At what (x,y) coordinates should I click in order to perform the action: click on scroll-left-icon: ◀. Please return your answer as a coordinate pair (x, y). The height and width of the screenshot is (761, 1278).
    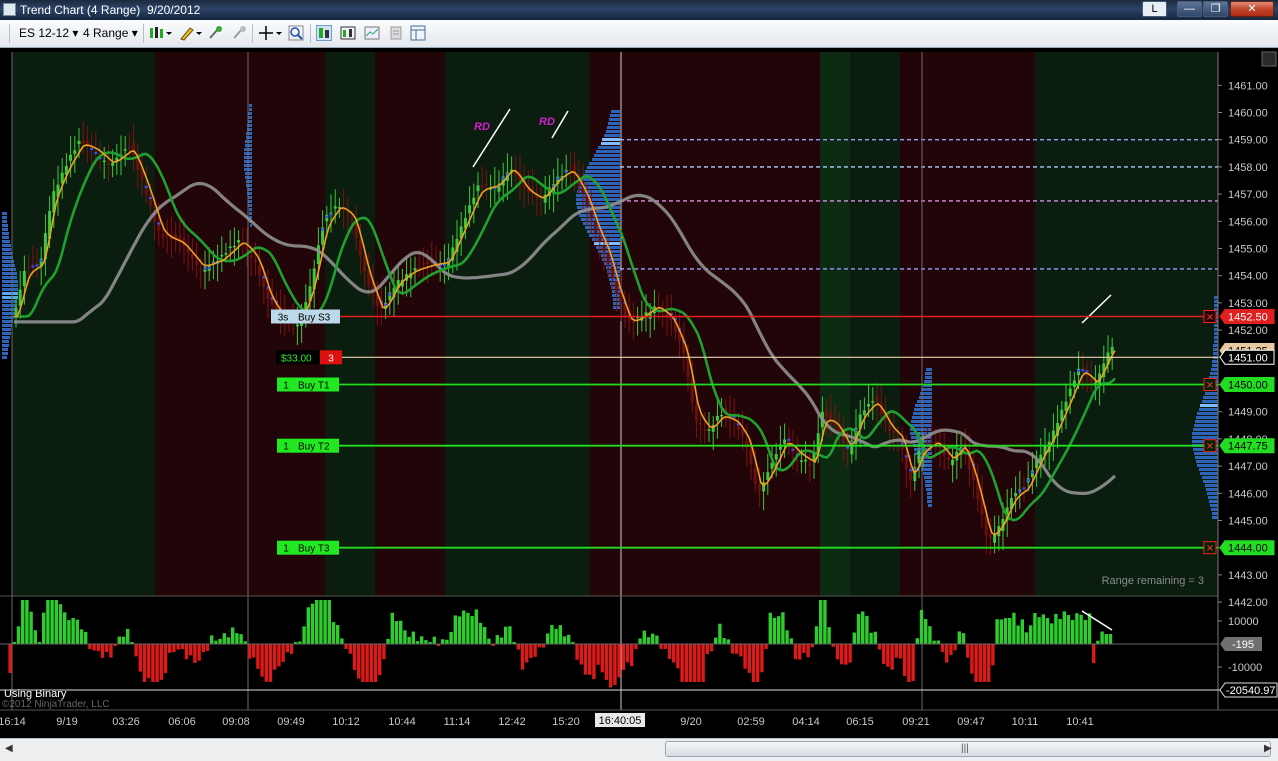
    Looking at the image, I should click on (9, 748).